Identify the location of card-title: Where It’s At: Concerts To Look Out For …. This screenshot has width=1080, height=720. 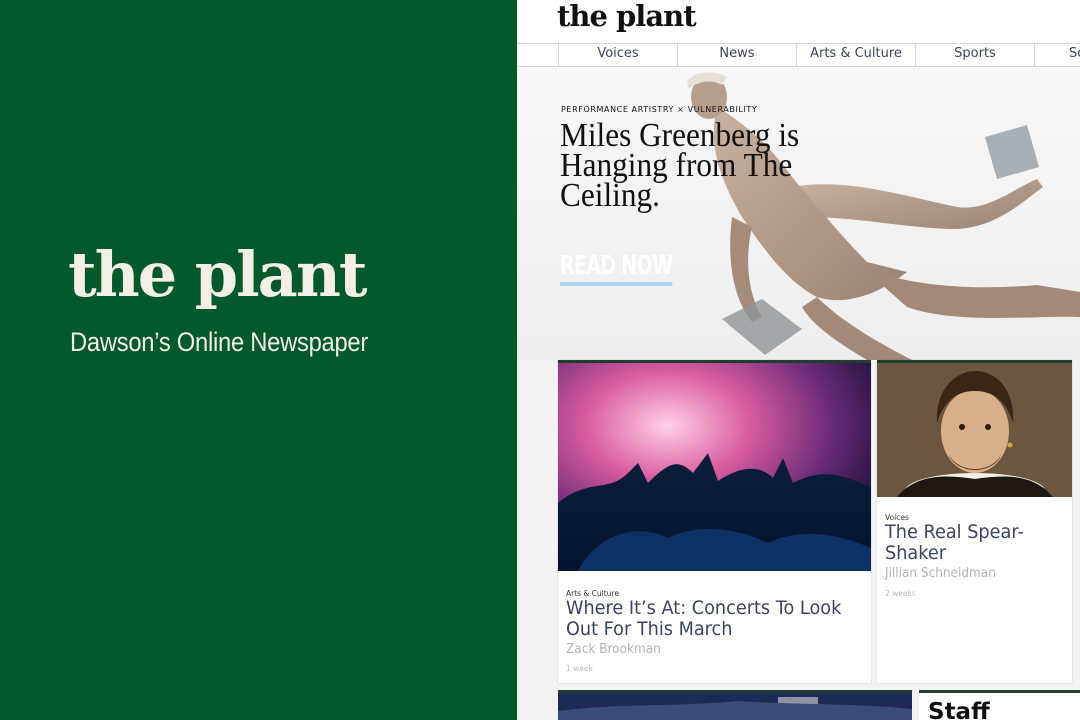
(710, 619).